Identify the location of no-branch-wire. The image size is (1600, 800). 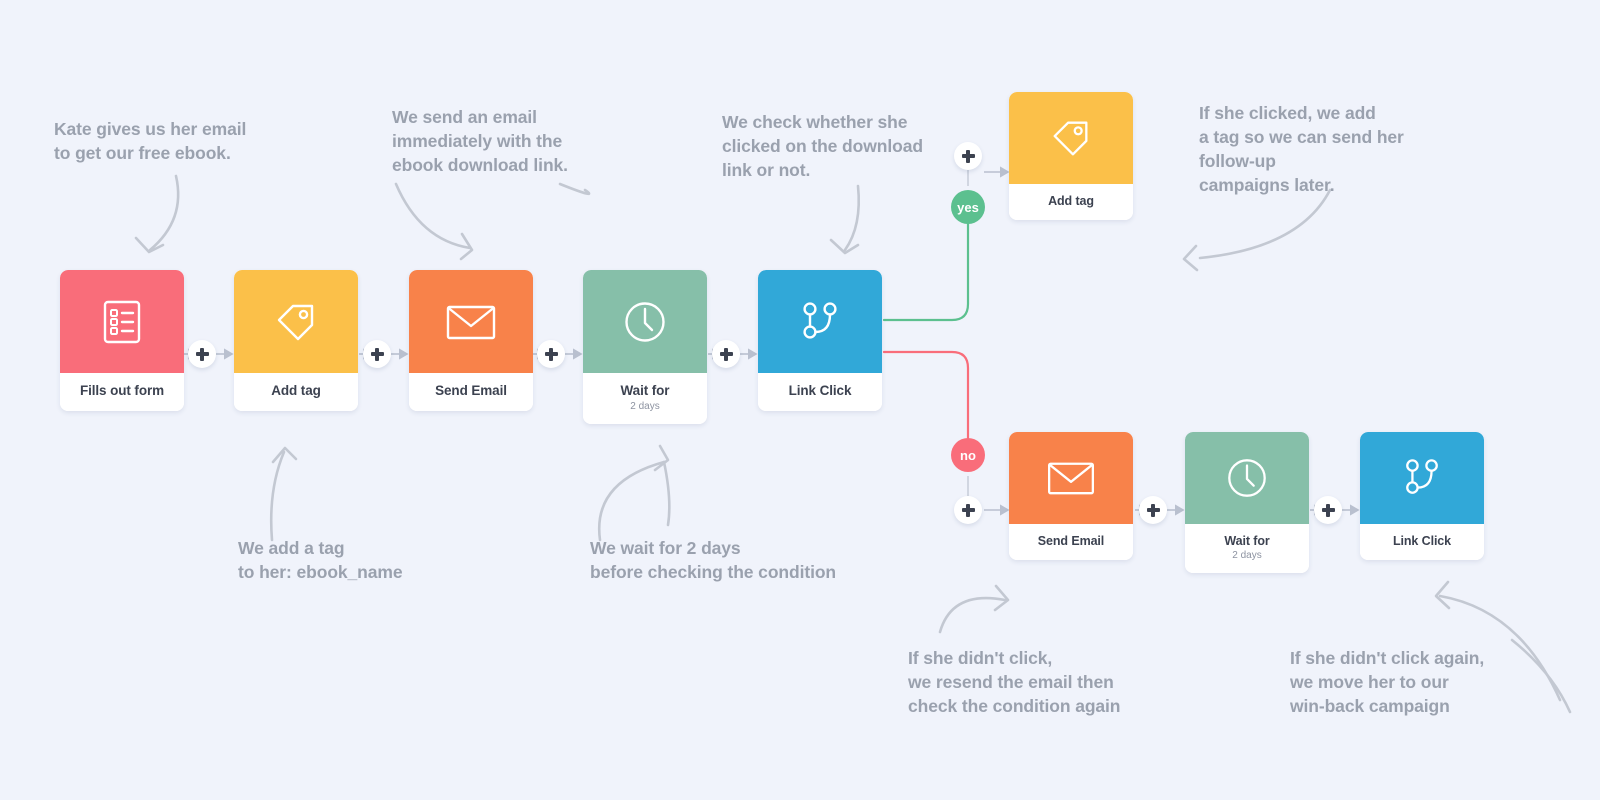
(926, 395).